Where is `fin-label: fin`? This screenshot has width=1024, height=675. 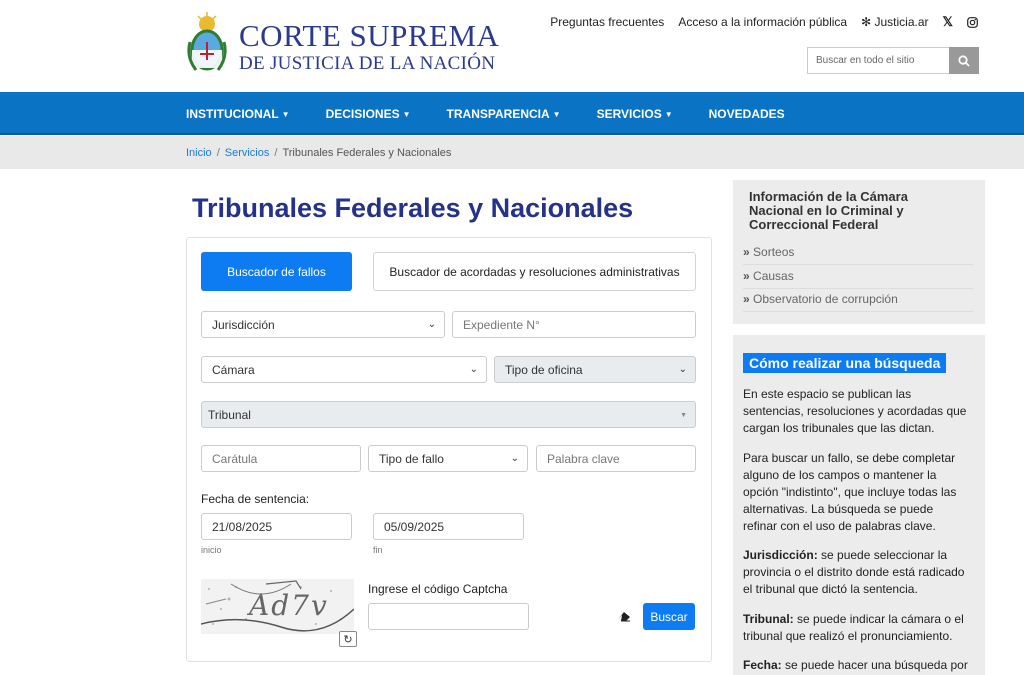 fin-label: fin is located at coordinates (378, 550).